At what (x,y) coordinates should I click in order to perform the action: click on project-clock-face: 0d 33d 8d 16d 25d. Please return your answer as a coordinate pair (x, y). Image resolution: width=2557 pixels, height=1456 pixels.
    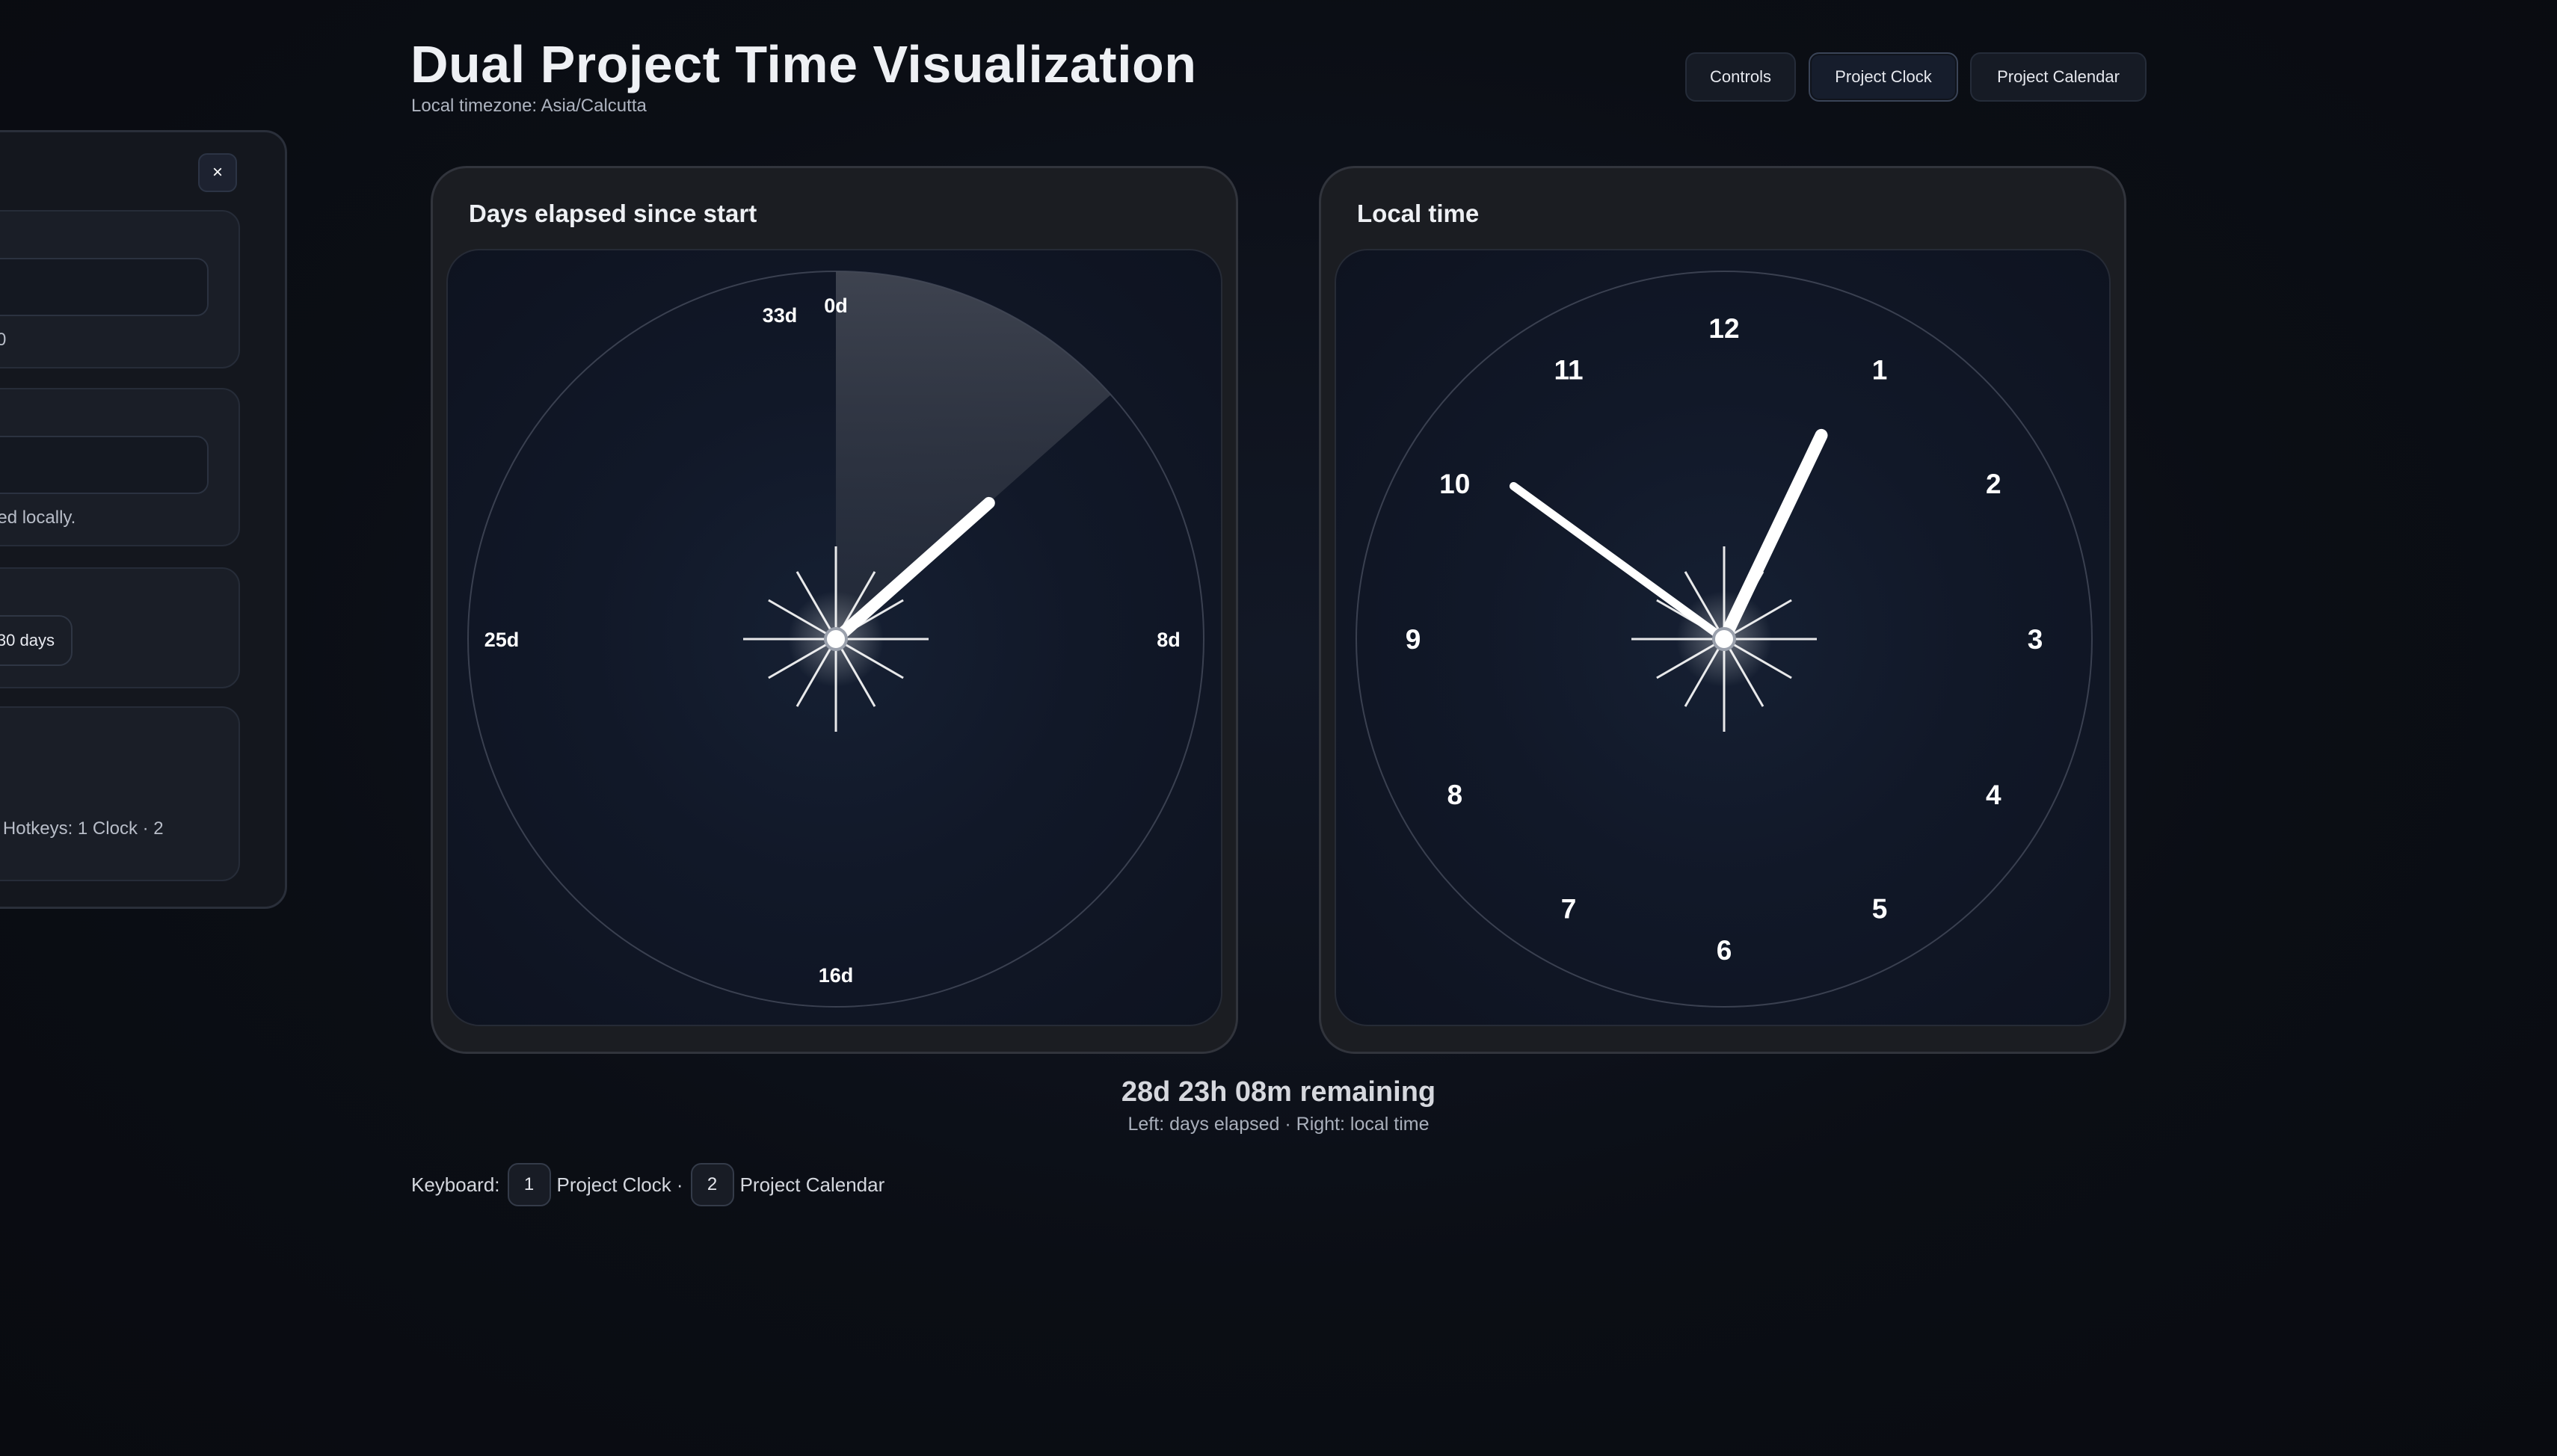
    Looking at the image, I should click on (835, 639).